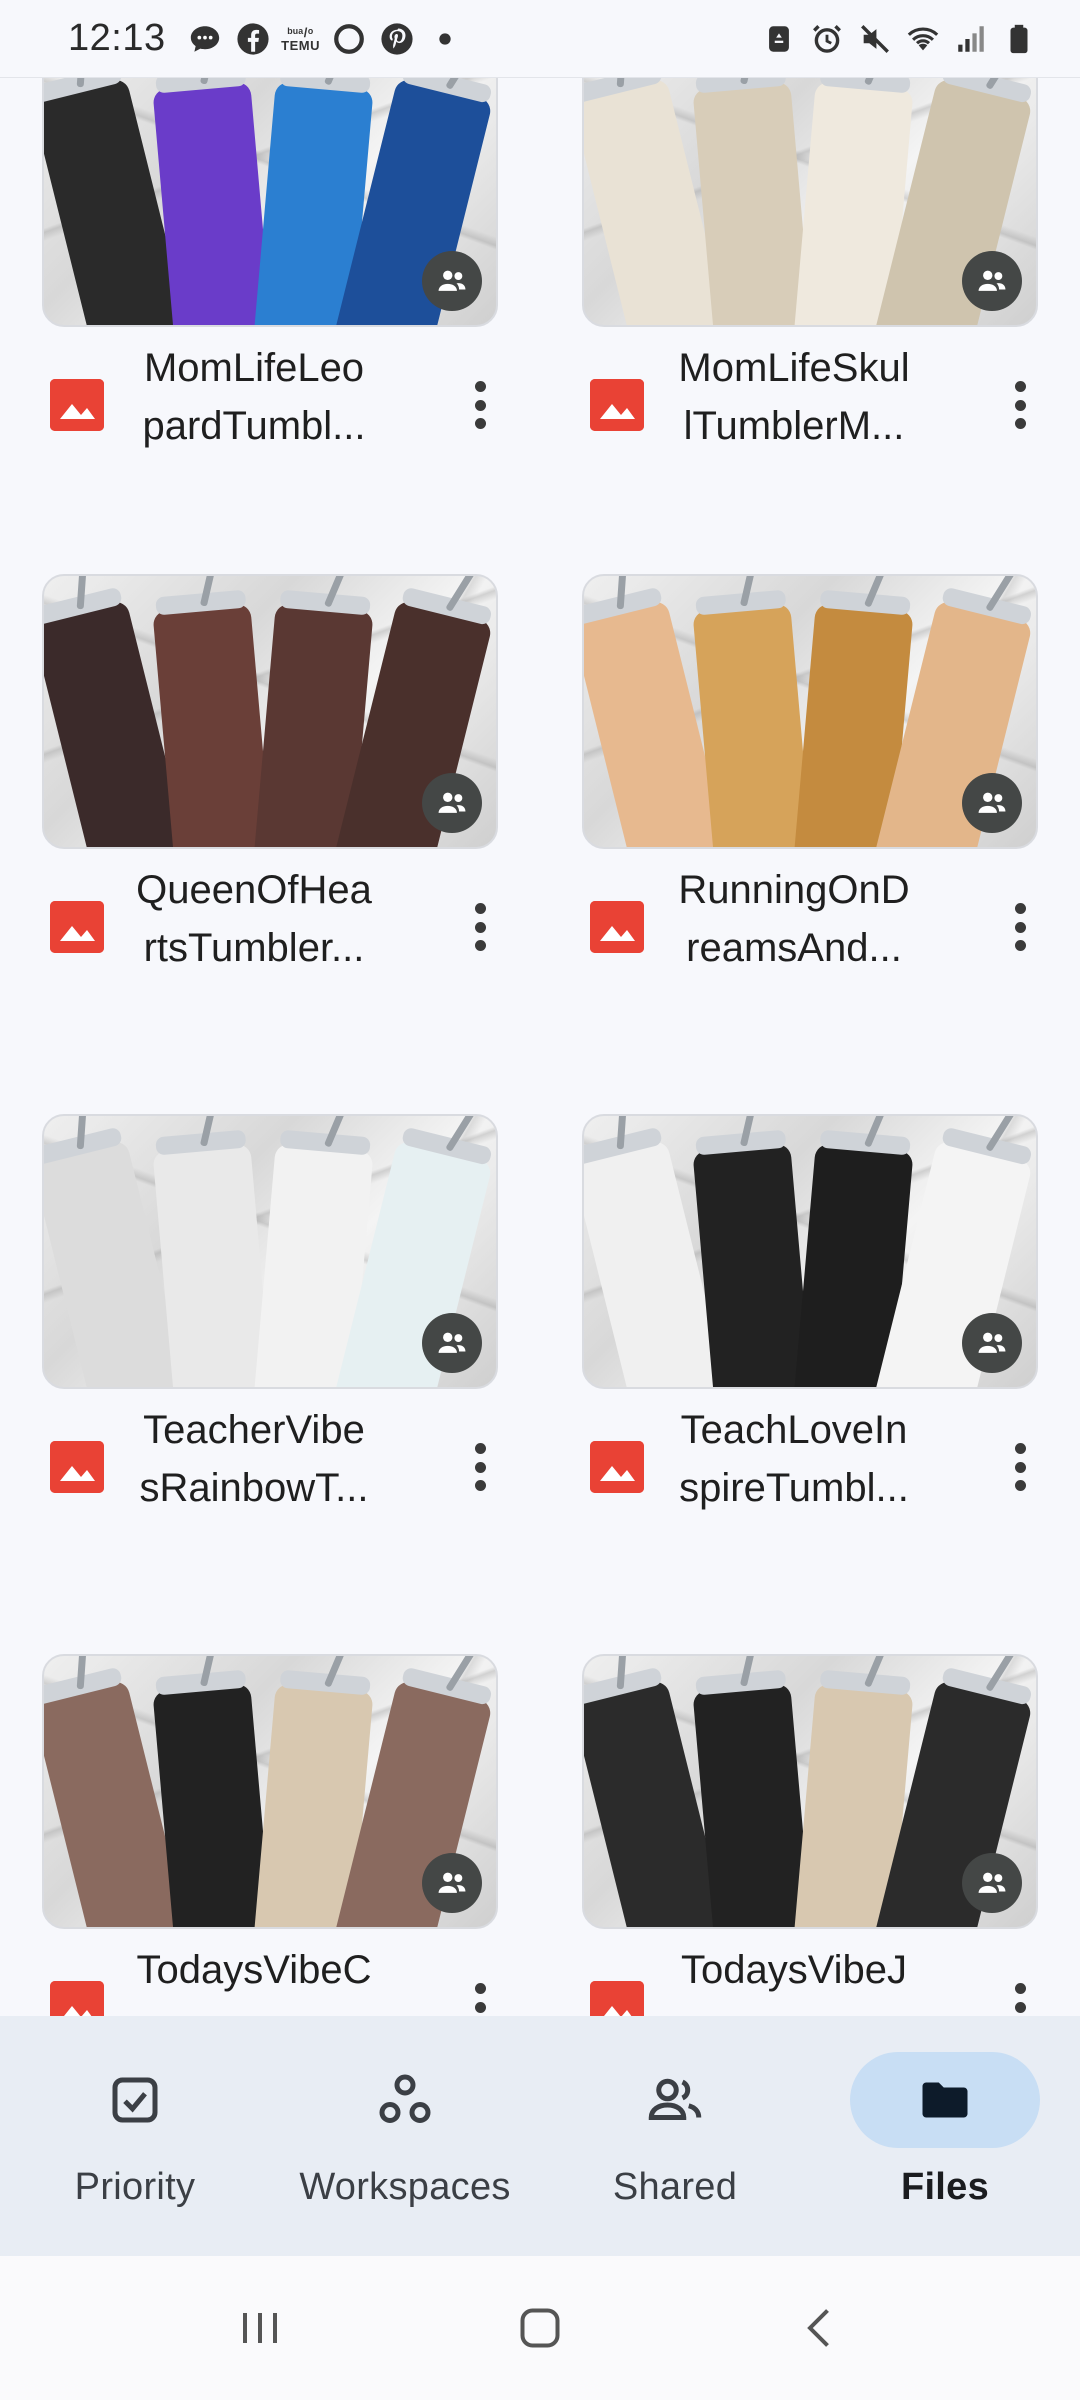  Describe the element at coordinates (397, 39) in the screenshot. I see `pinterest-icon` at that location.